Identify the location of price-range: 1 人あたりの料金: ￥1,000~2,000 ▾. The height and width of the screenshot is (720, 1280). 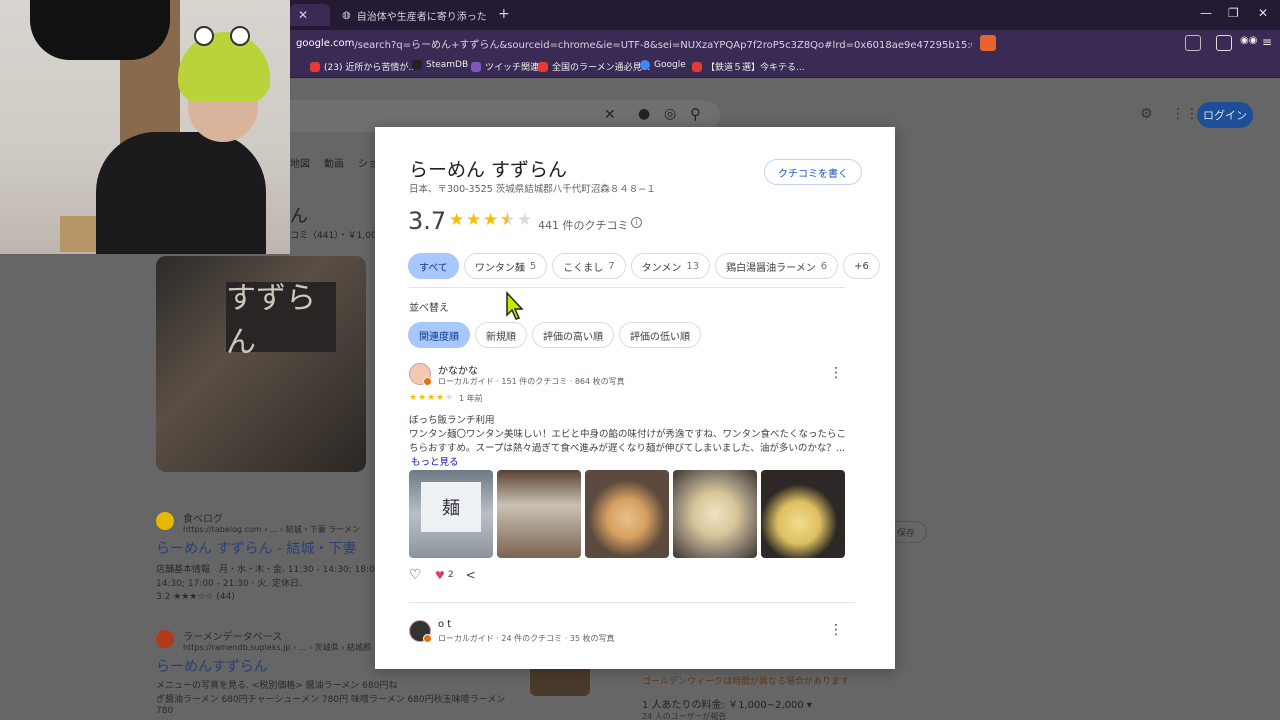
(727, 703).